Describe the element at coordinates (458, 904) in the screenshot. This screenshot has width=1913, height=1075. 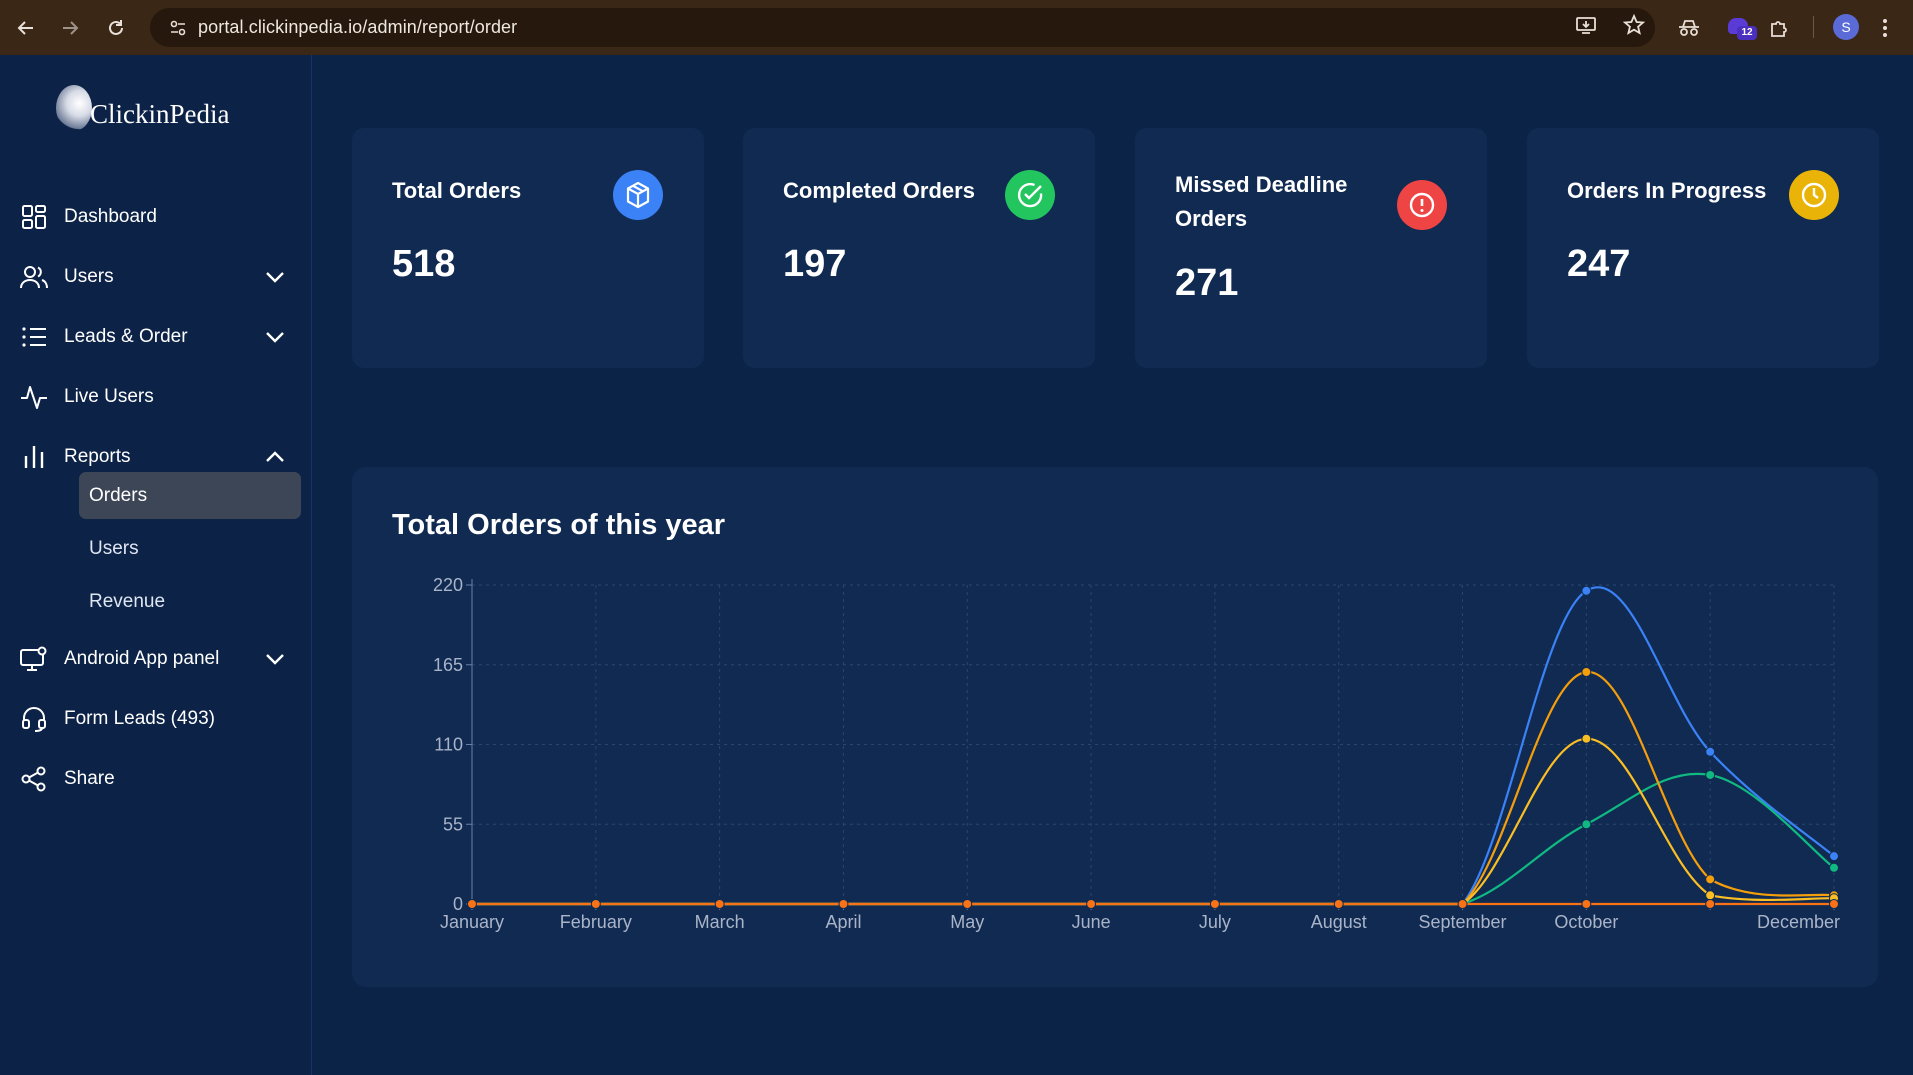
I see `y-tick-label: 0` at that location.